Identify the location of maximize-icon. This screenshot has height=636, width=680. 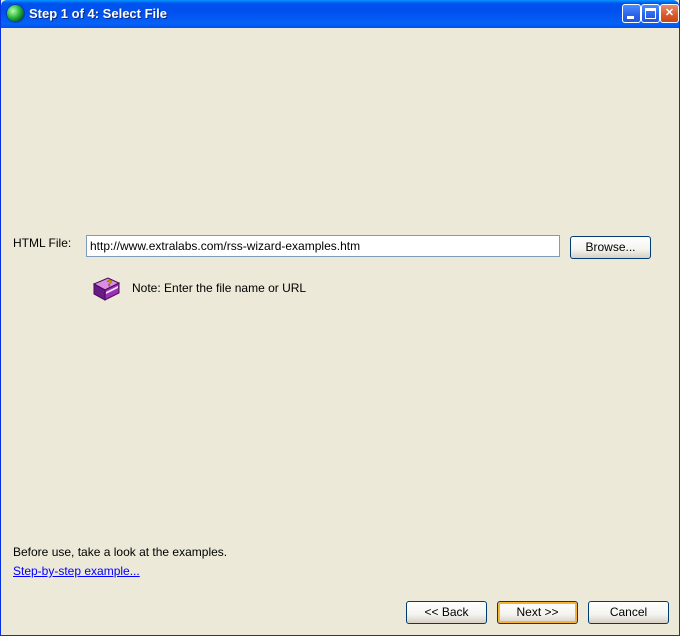
(650, 13).